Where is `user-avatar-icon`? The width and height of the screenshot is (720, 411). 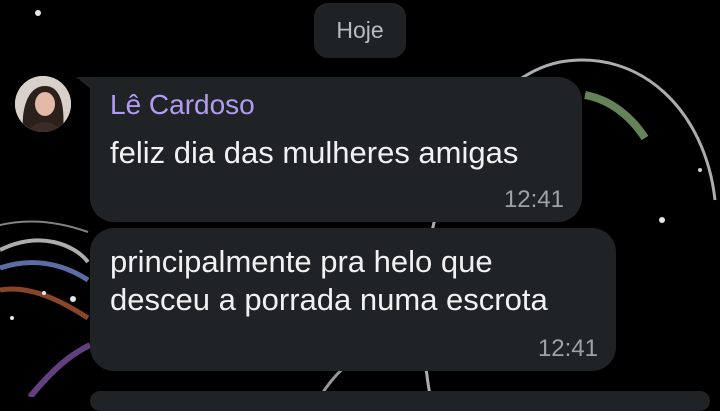
user-avatar-icon is located at coordinates (43, 104).